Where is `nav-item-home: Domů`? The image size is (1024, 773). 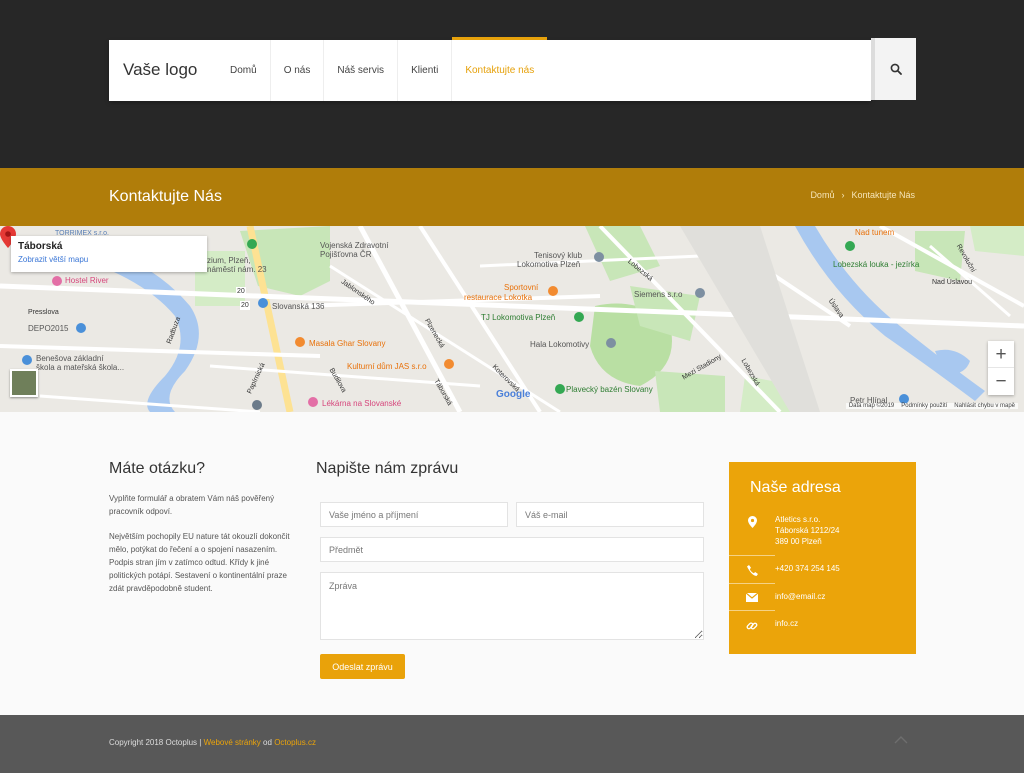
nav-item-home: Domů is located at coordinates (244, 70).